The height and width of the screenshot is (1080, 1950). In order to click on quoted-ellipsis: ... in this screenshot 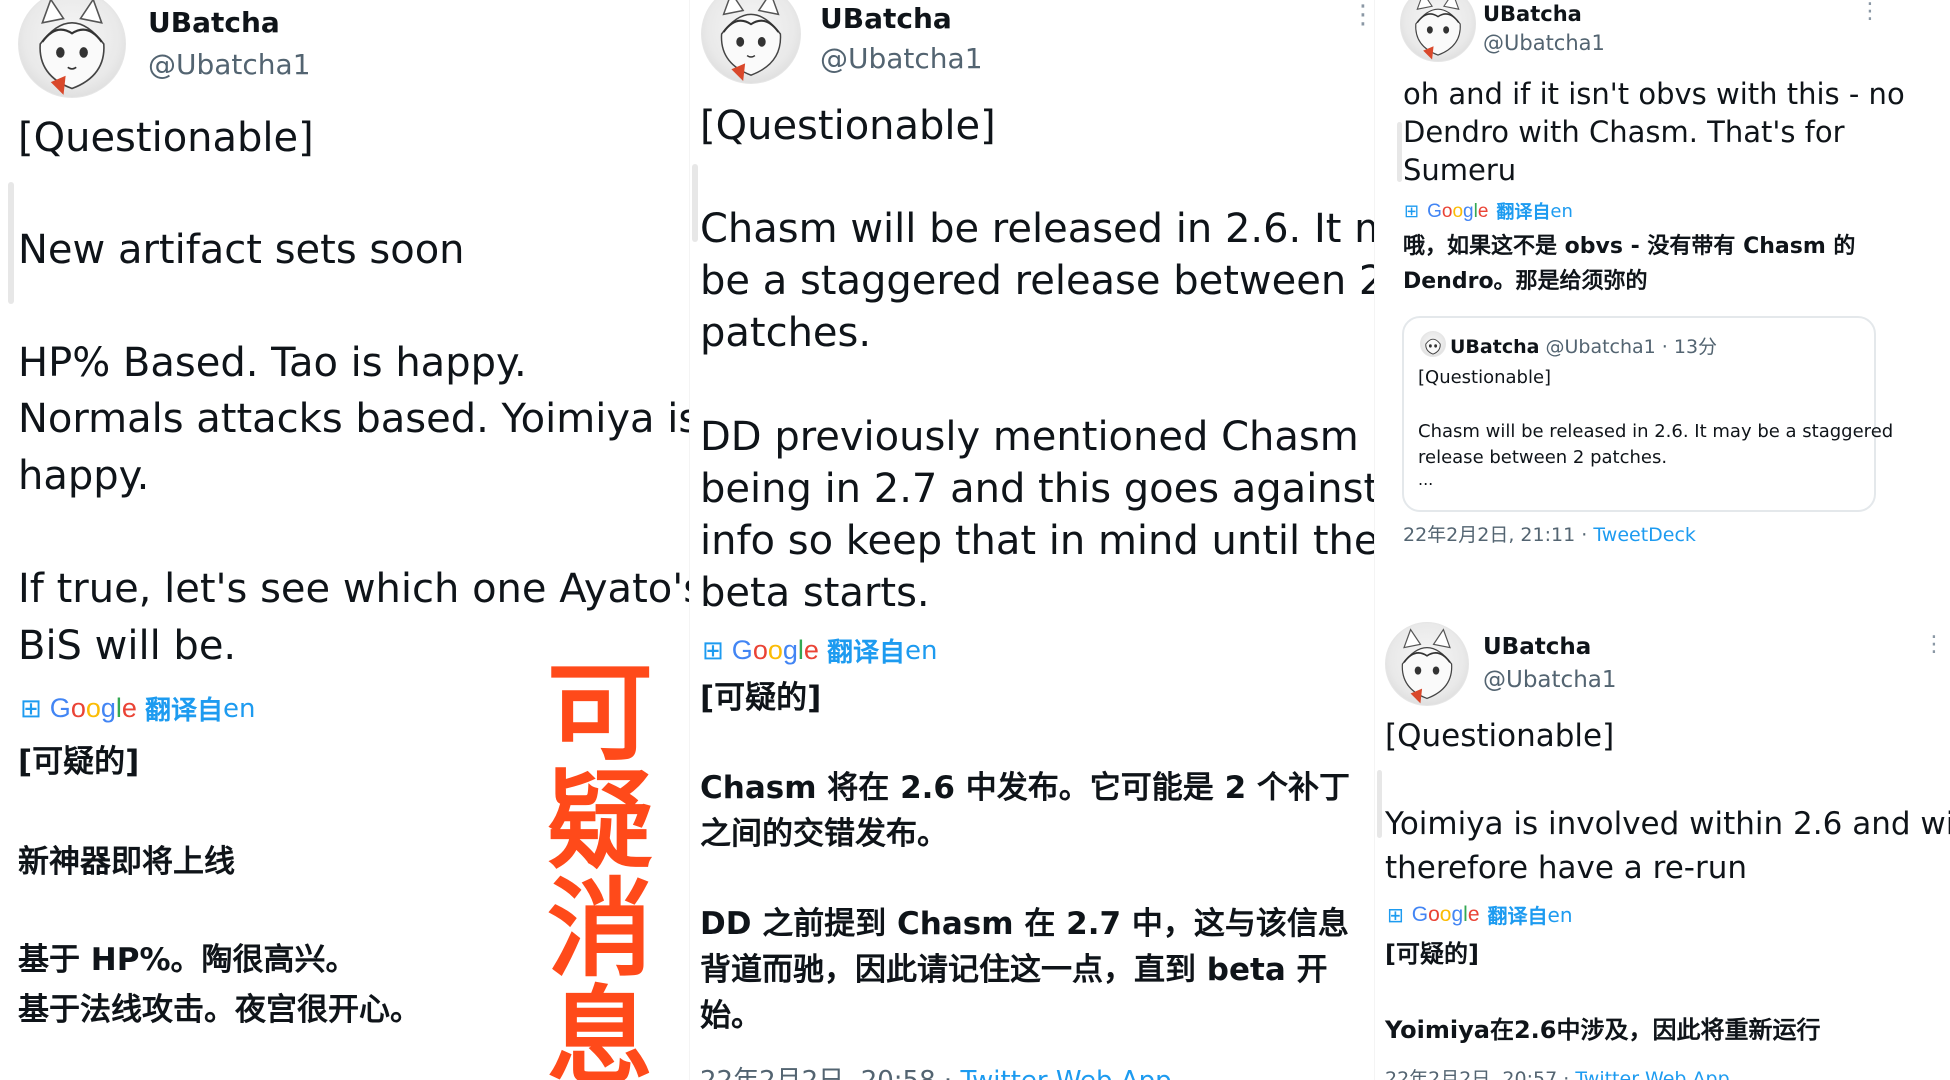, I will do `click(1426, 479)`.